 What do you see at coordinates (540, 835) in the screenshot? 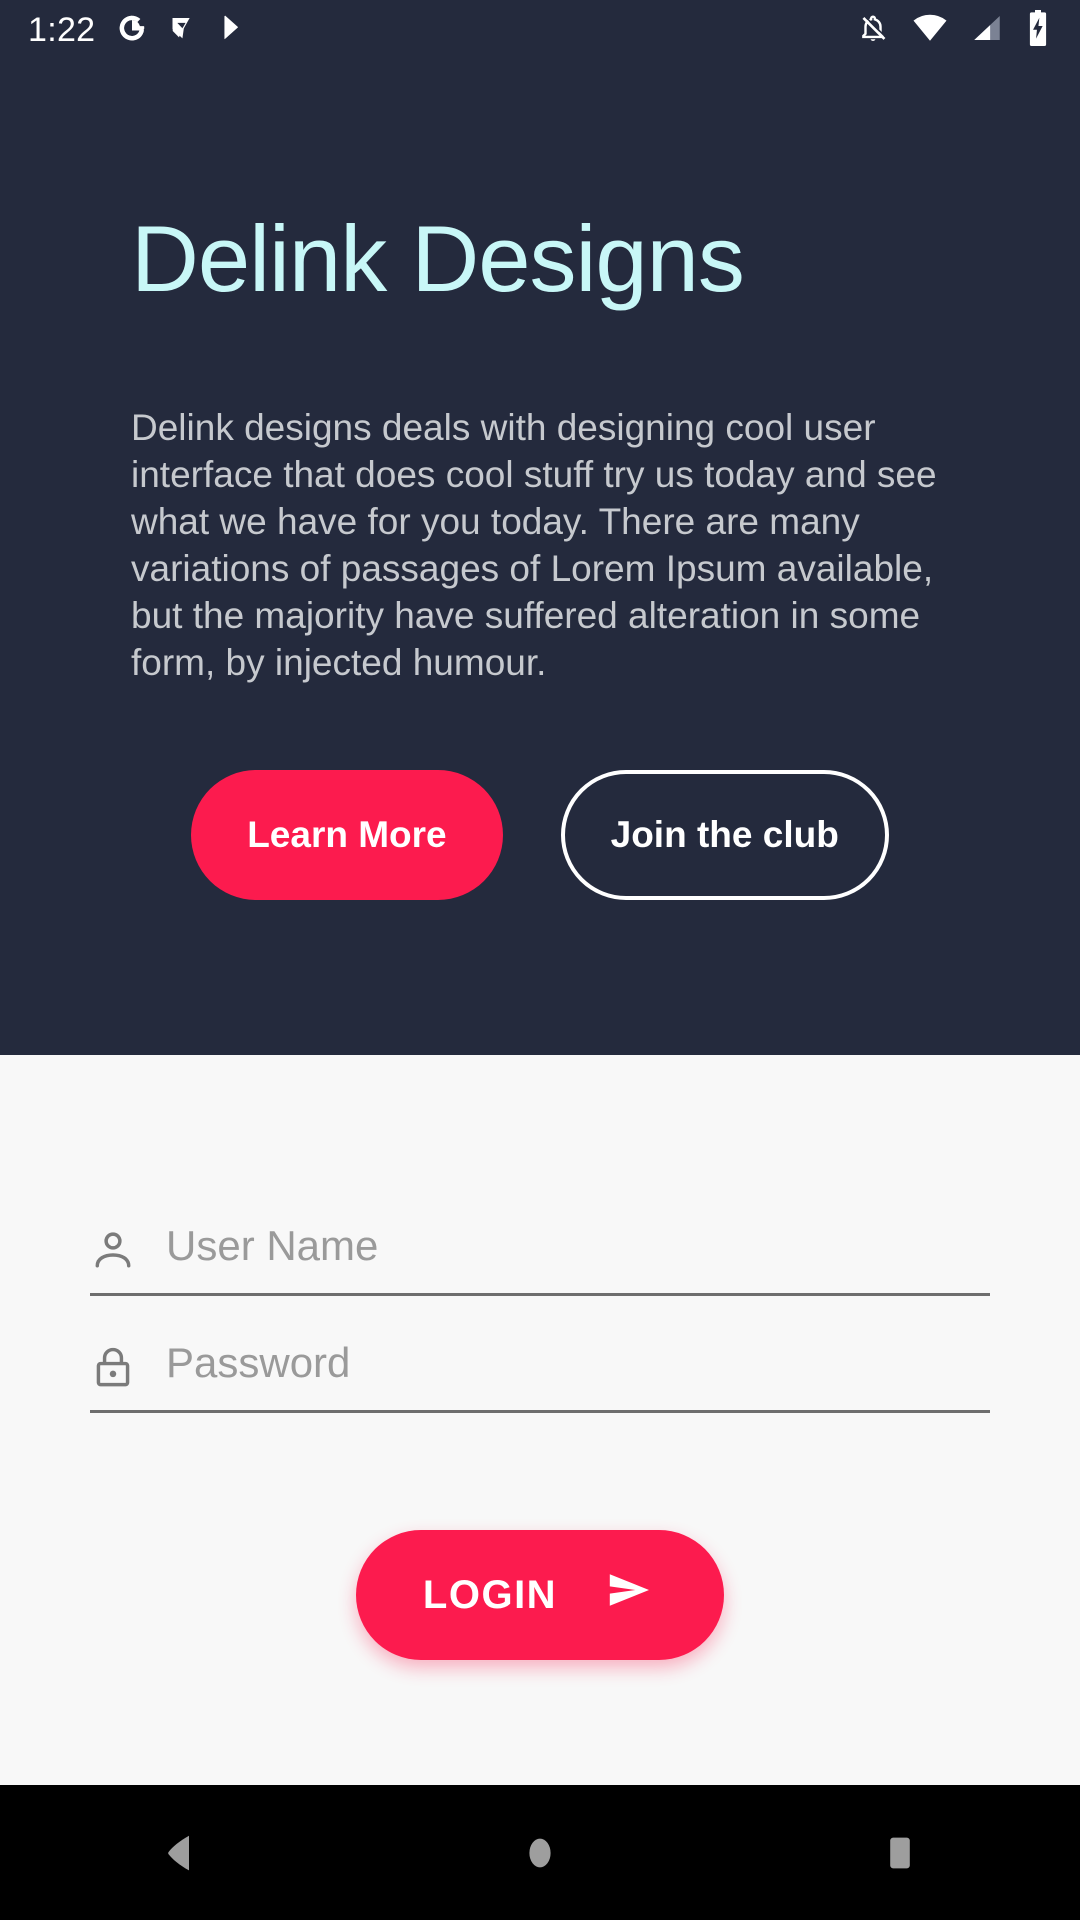
I see `hero-action-row: Learn More Join the club` at bounding box center [540, 835].